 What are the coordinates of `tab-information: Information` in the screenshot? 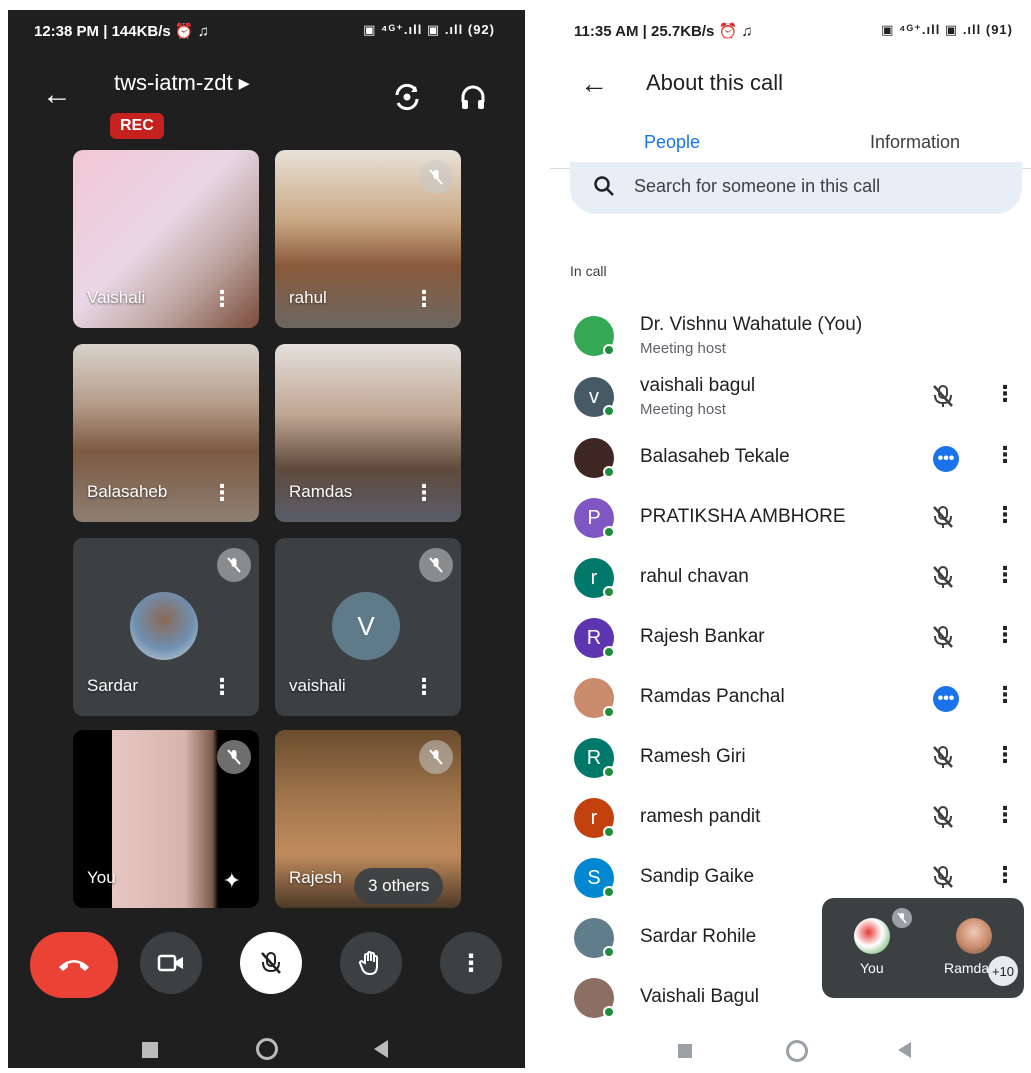 It's located at (915, 142).